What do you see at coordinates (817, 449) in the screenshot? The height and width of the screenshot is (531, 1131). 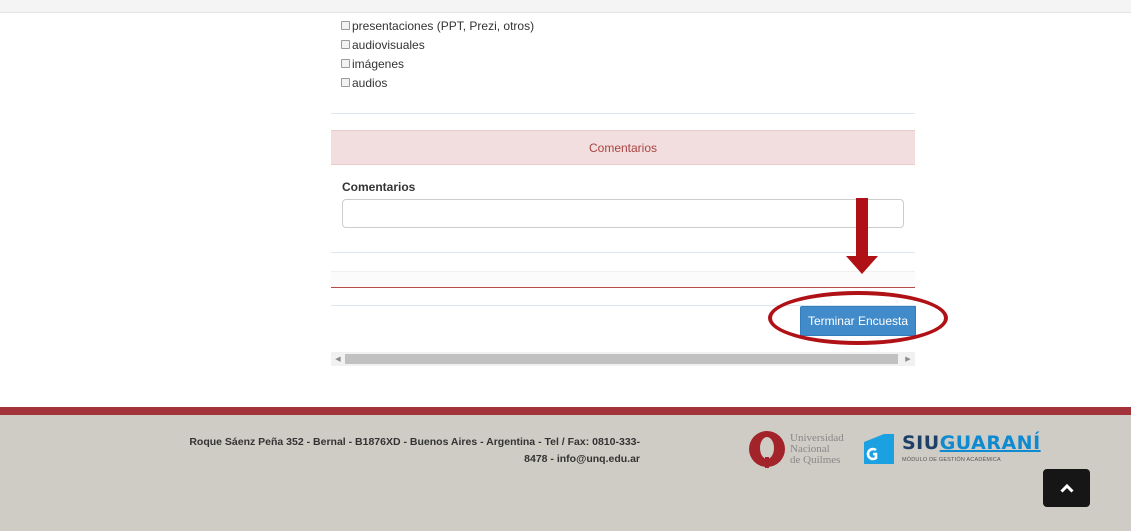 I see `unq-wordmark: Universidad Nacional de Quilmes` at bounding box center [817, 449].